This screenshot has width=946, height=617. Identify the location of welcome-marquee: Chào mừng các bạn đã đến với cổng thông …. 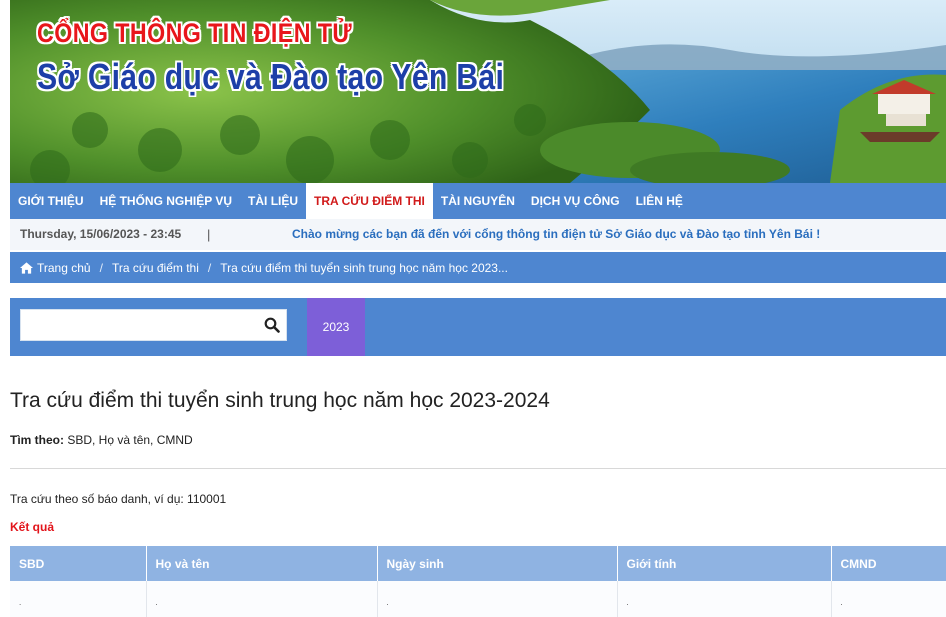
(556, 234).